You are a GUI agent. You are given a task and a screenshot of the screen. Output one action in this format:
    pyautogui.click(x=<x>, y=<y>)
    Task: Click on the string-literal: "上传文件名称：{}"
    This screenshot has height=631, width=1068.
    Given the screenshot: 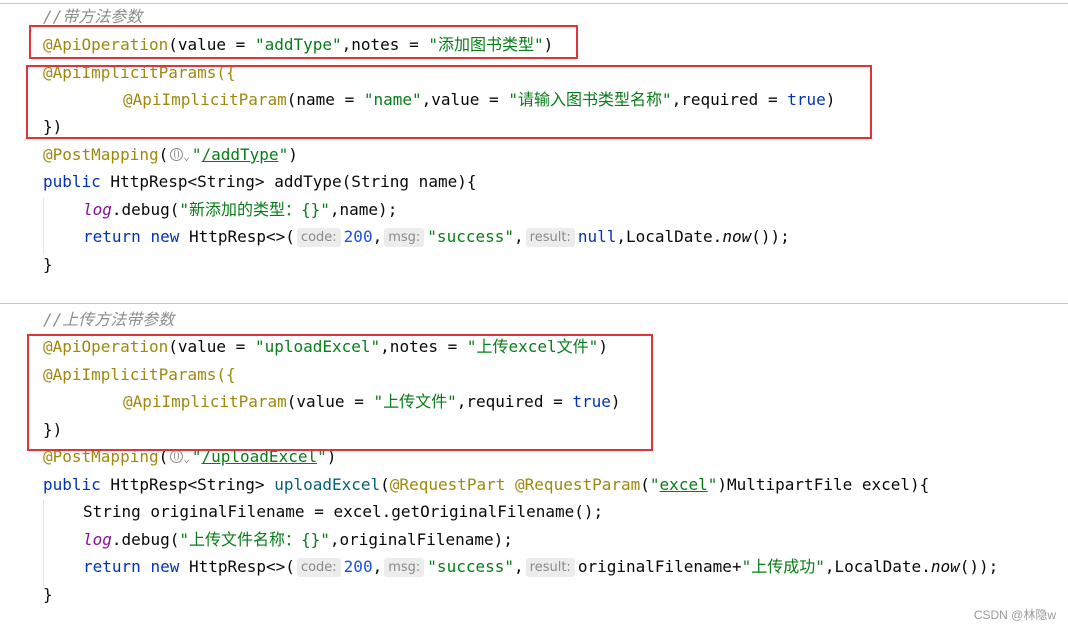 What is the action you would take?
    pyautogui.click(x=254, y=539)
    